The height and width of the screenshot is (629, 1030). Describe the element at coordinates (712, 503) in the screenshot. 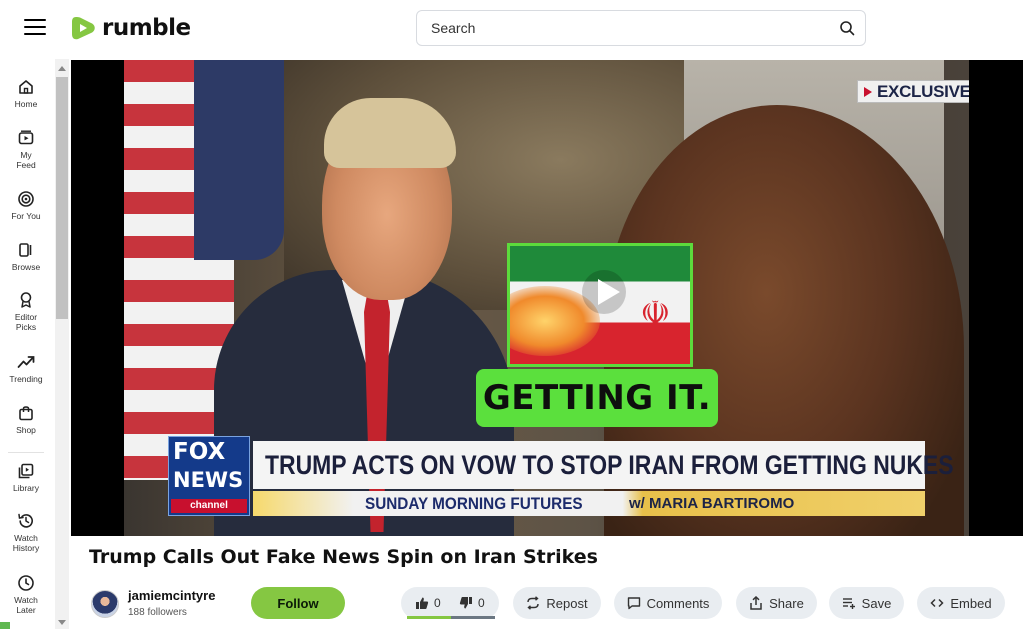

I see `show-host: w/ MARIA BARTIROMO` at that location.